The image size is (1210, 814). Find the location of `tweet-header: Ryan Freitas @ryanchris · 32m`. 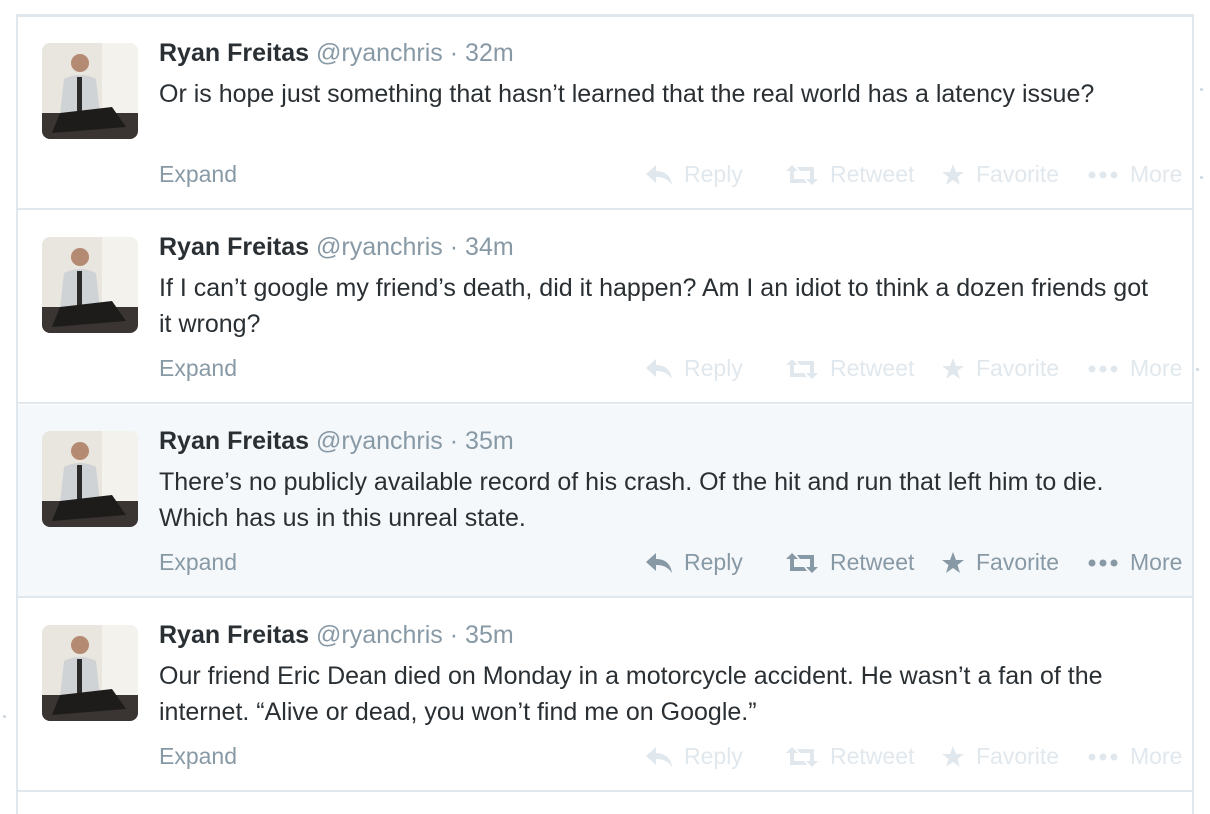

tweet-header: Ryan Freitas @ryanchris · 32m is located at coordinates (336, 53).